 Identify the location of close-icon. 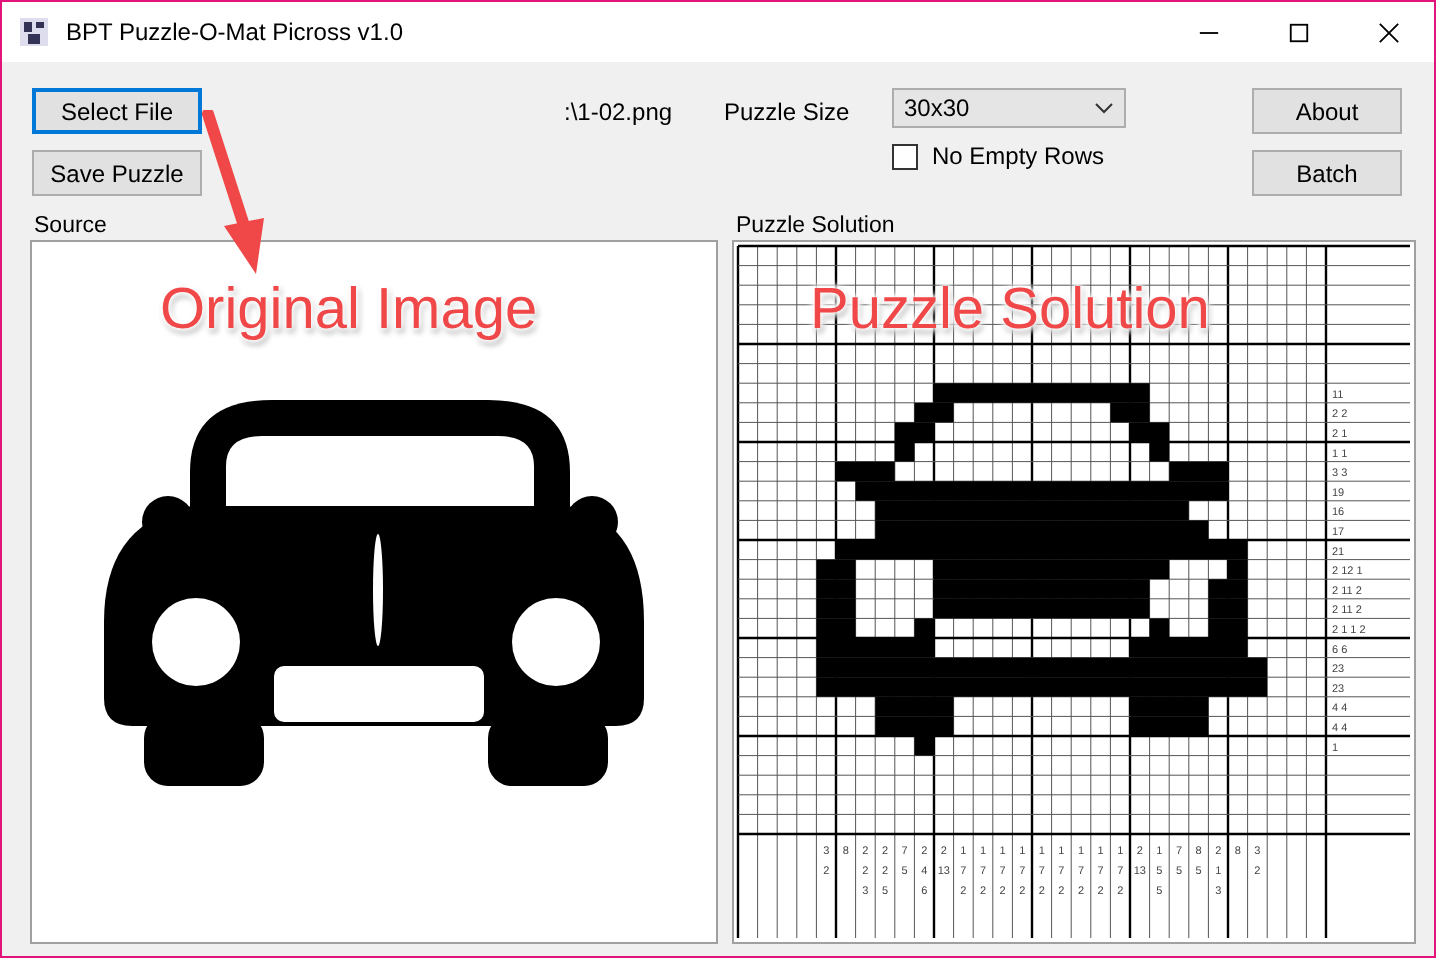
(1389, 32).